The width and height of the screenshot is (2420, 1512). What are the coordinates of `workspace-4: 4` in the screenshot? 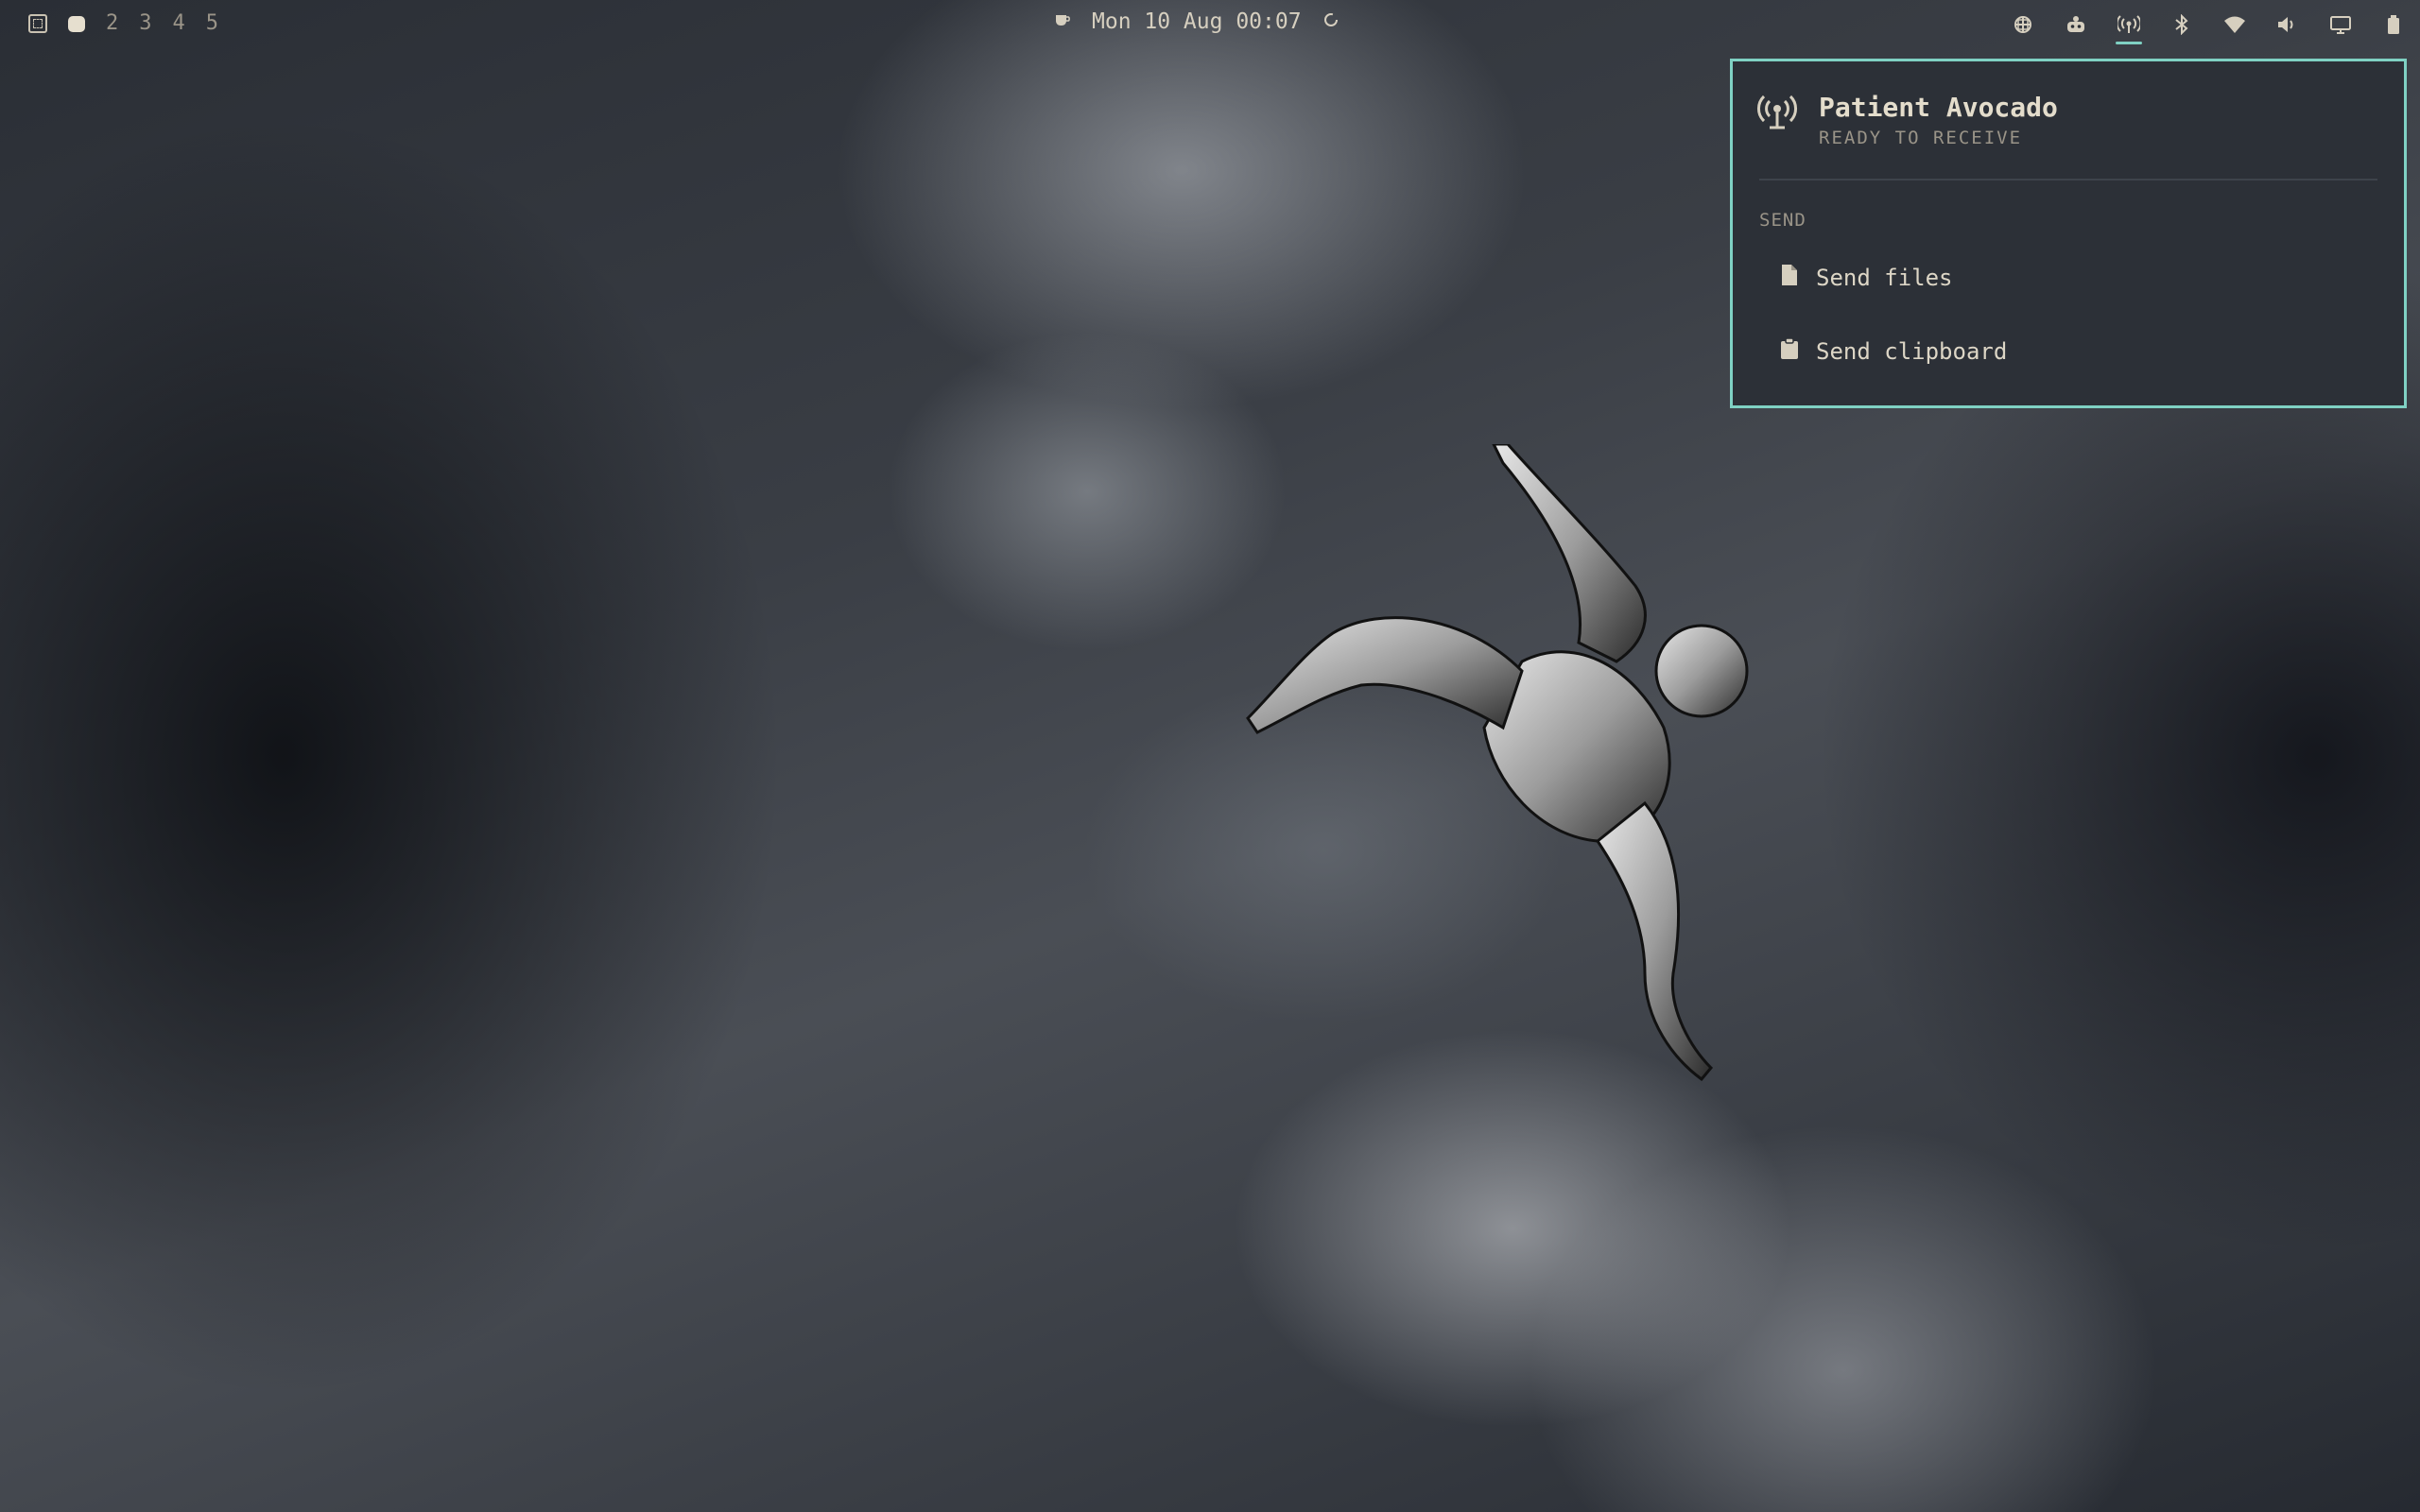 It's located at (179, 23).